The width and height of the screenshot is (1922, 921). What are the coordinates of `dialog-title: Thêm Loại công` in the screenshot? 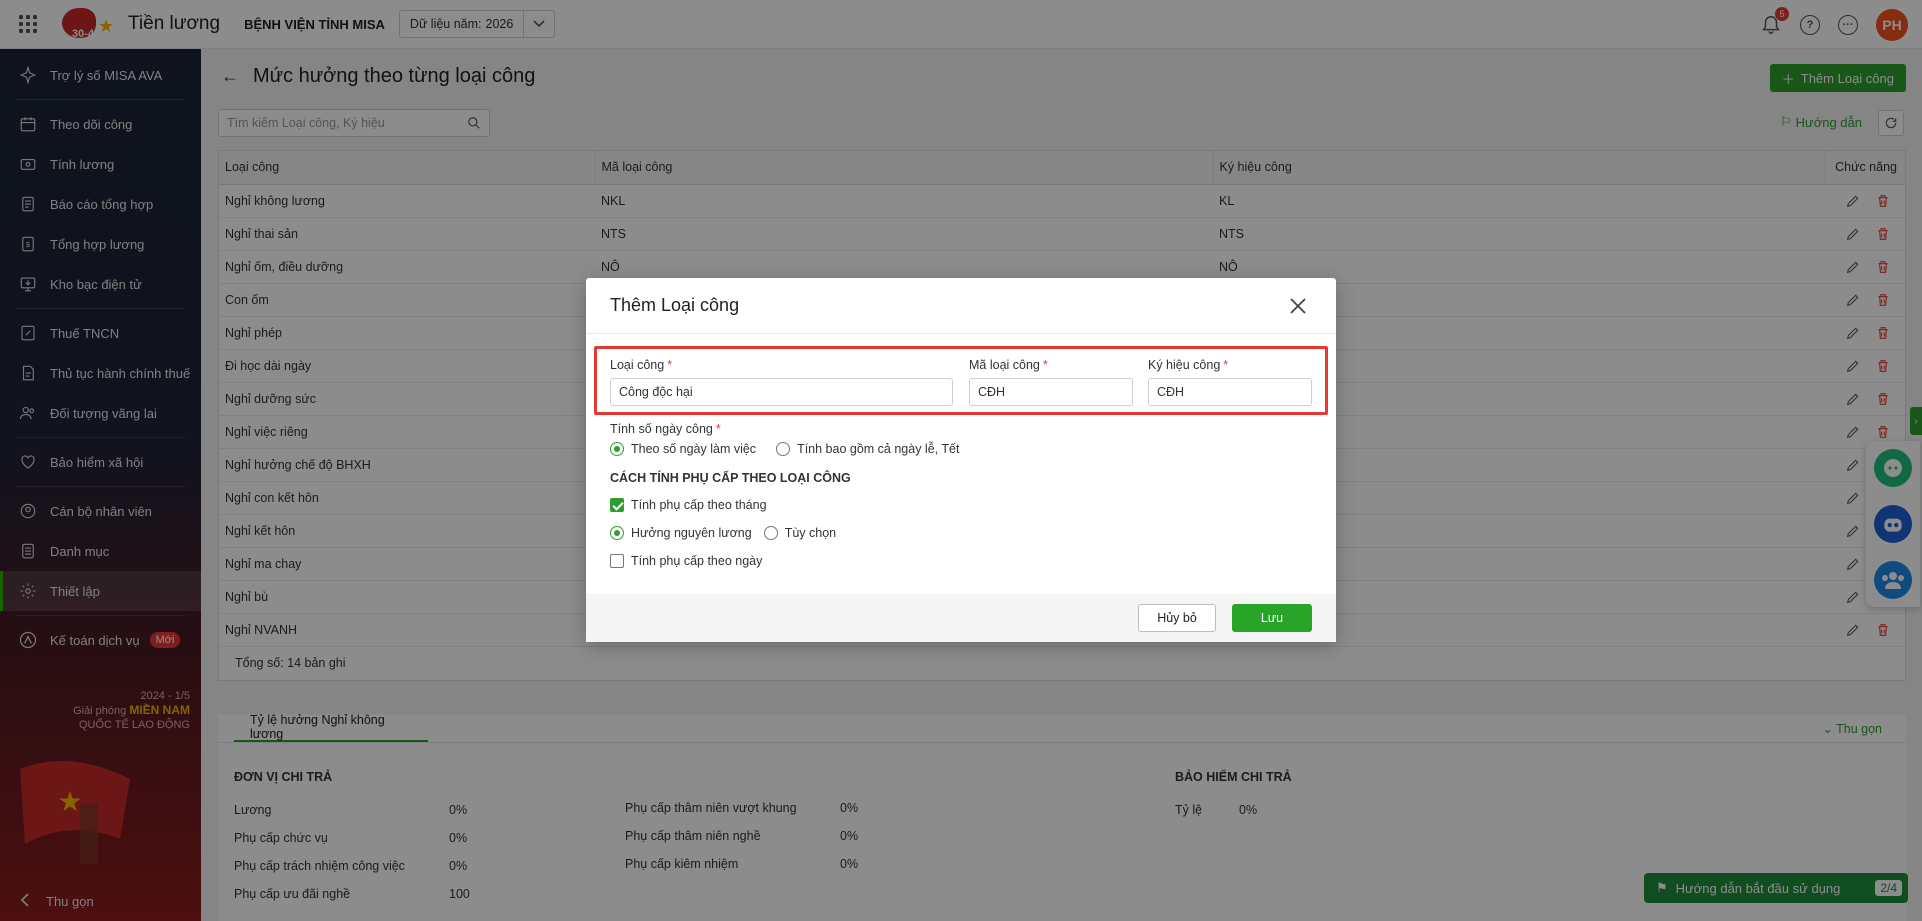 It's located at (675, 305).